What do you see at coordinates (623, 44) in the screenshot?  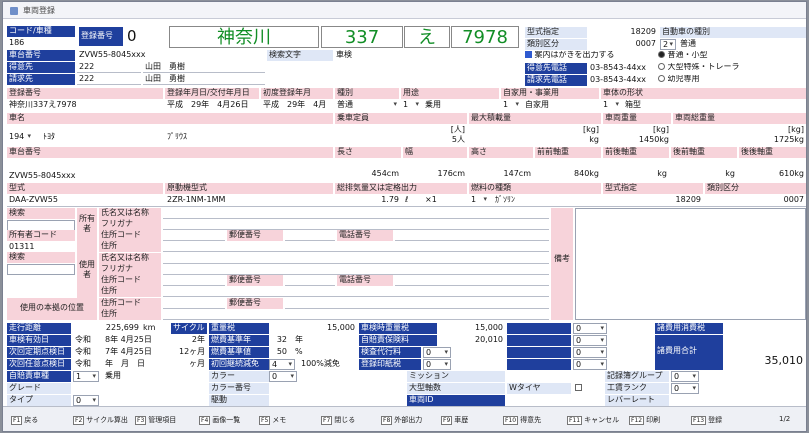 I see `class-div-field: 0007` at bounding box center [623, 44].